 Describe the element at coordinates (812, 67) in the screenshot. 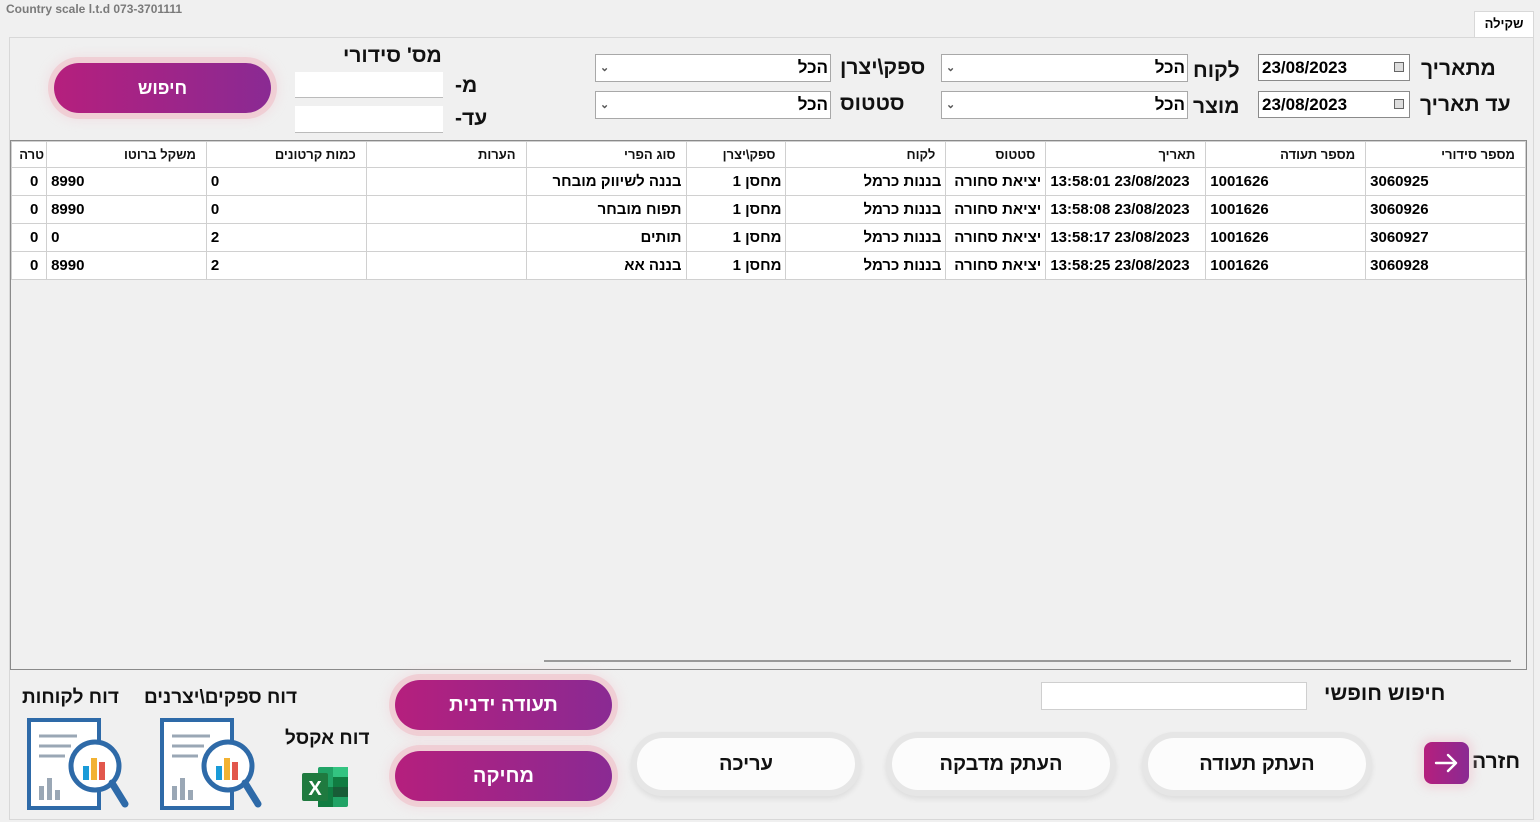

I see `supplier-select-value: הכל` at that location.